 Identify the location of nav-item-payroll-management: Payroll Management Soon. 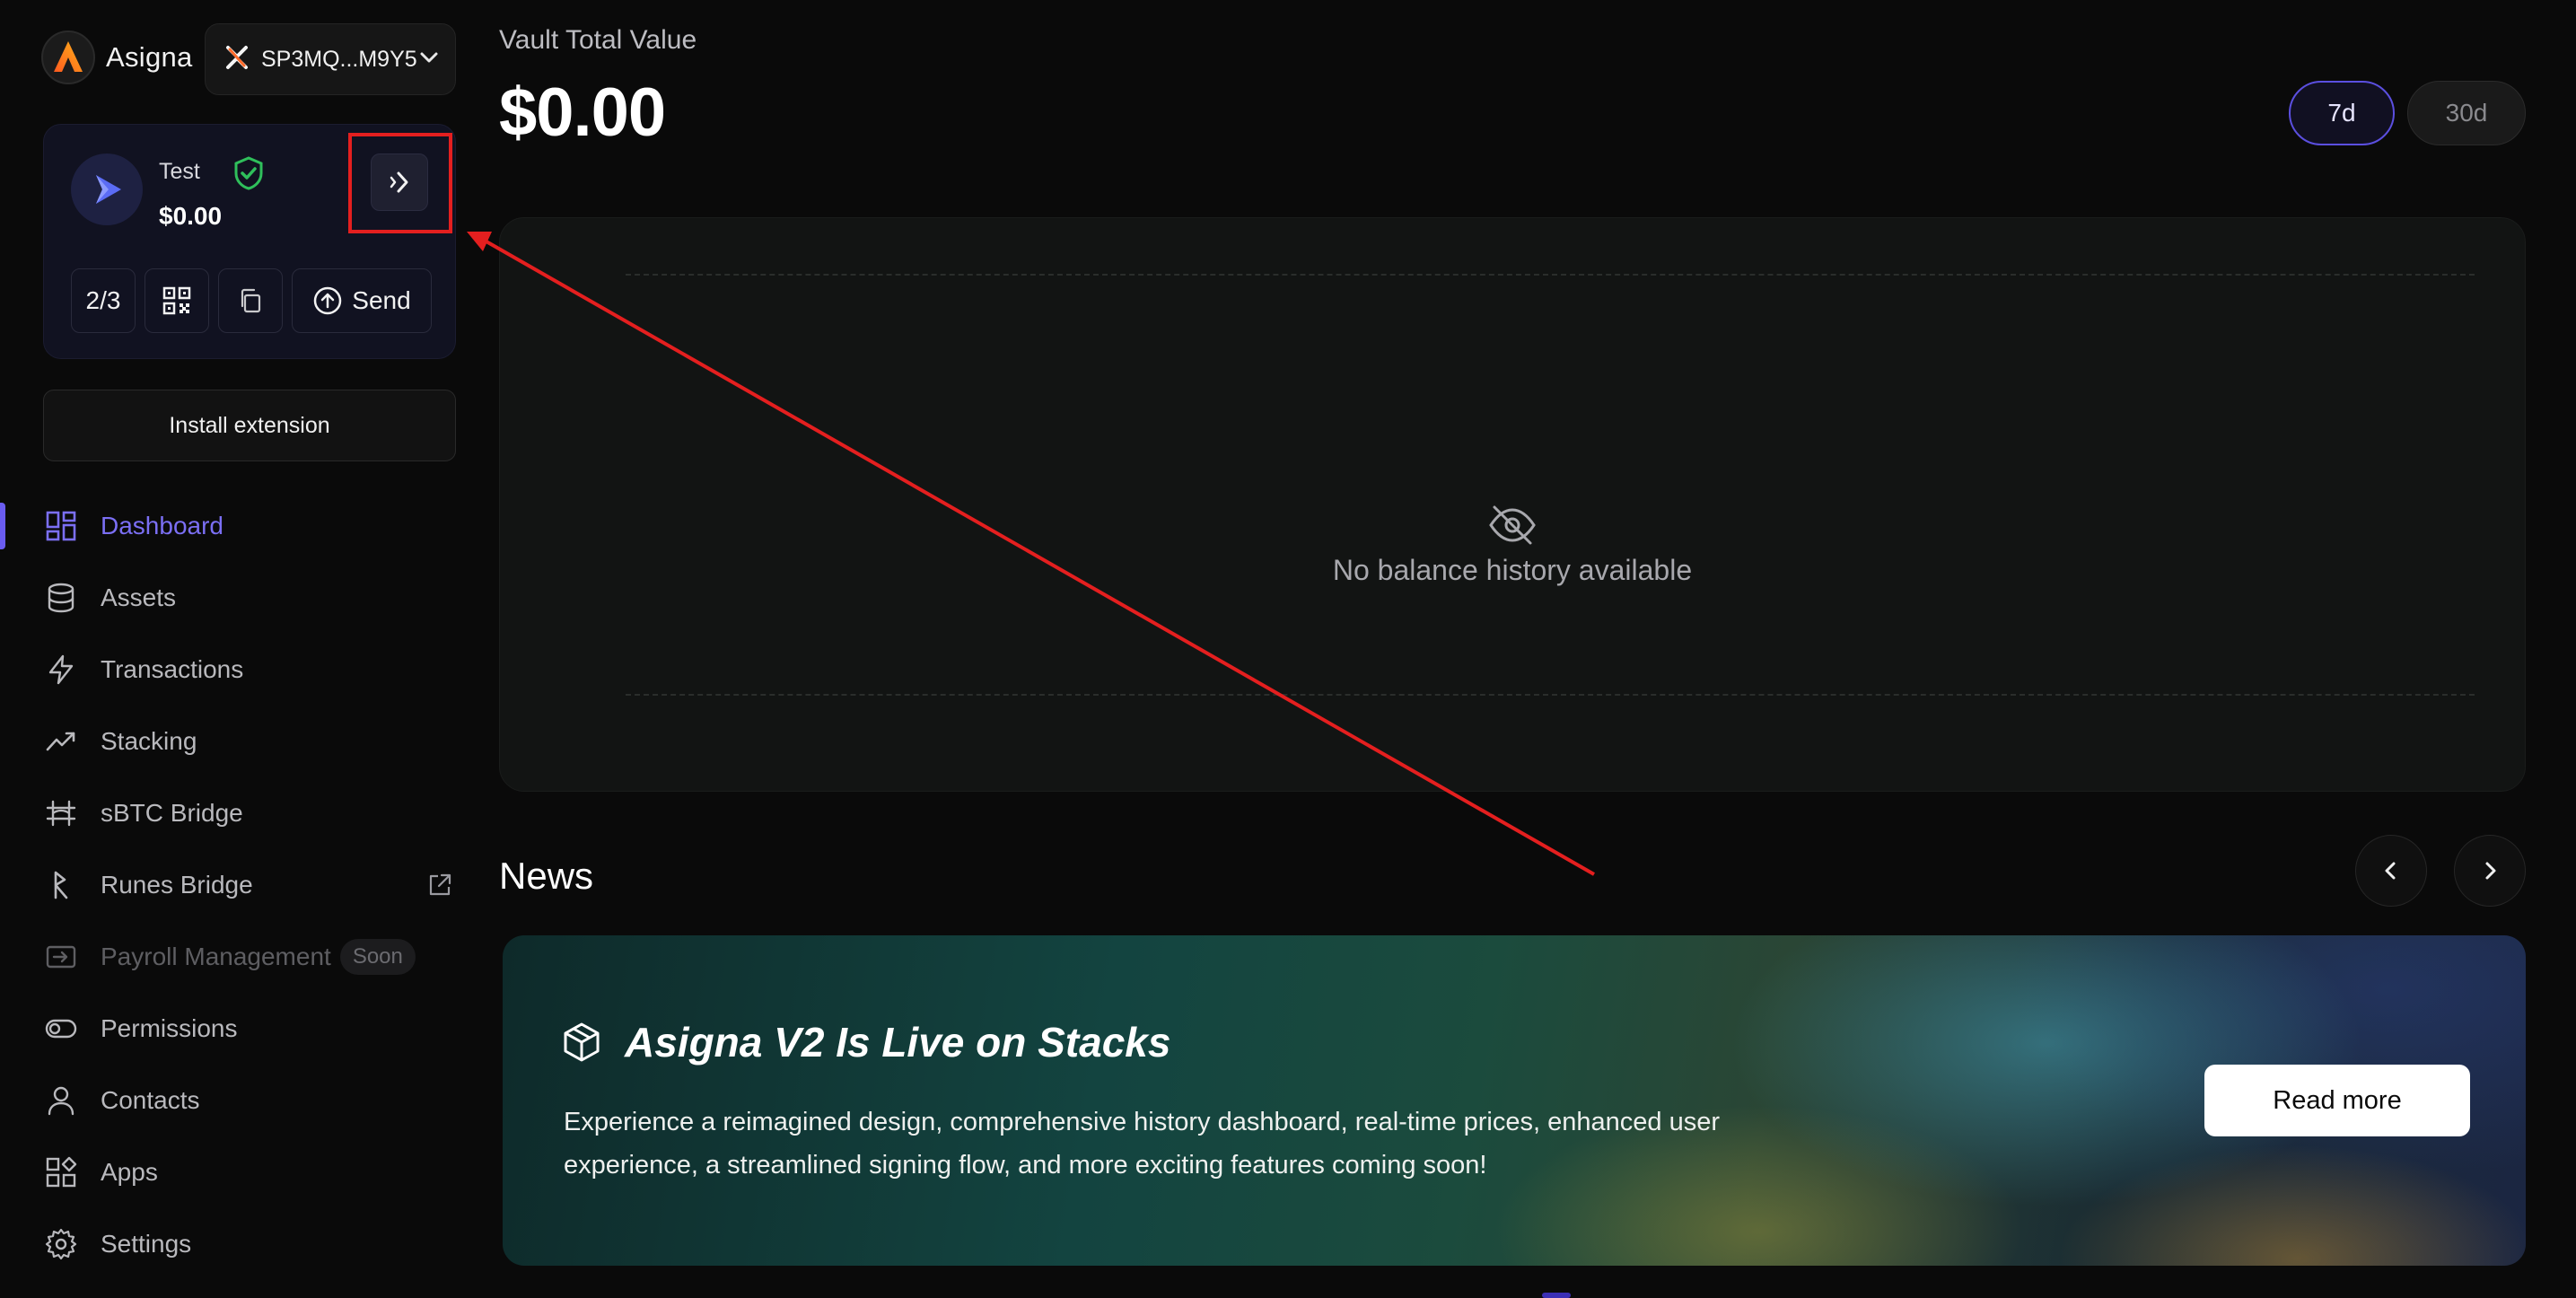
(238, 957).